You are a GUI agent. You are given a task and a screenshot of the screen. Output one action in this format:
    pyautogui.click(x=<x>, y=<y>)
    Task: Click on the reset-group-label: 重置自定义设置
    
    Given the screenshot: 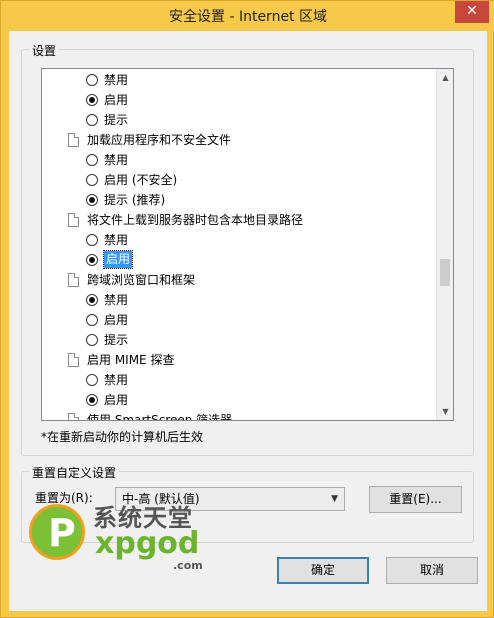 What is the action you would take?
    pyautogui.click(x=74, y=472)
    